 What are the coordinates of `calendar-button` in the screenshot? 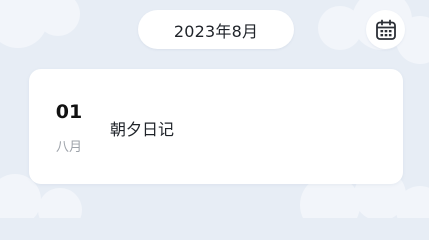 It's located at (385, 29).